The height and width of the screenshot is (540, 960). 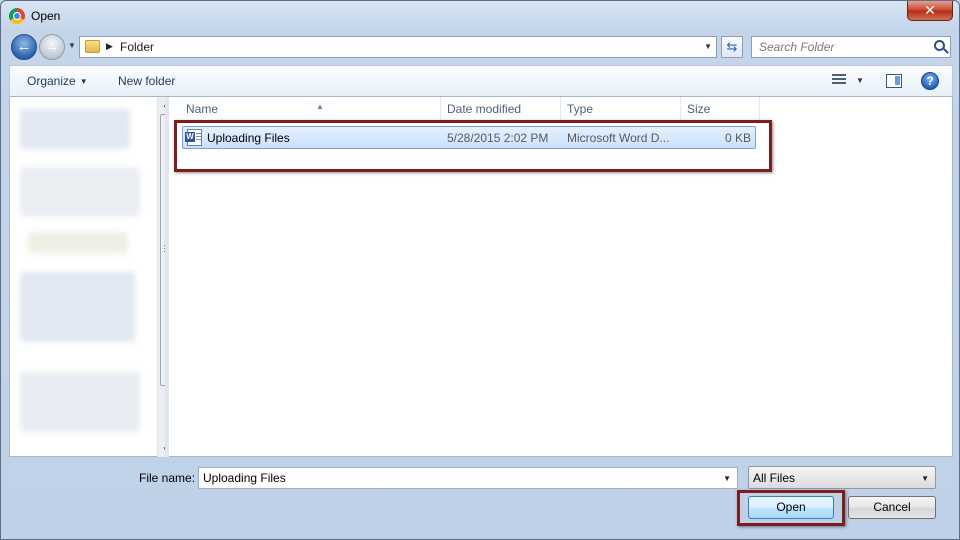 I want to click on column-header-name: Name ▲, so click(x=310, y=109).